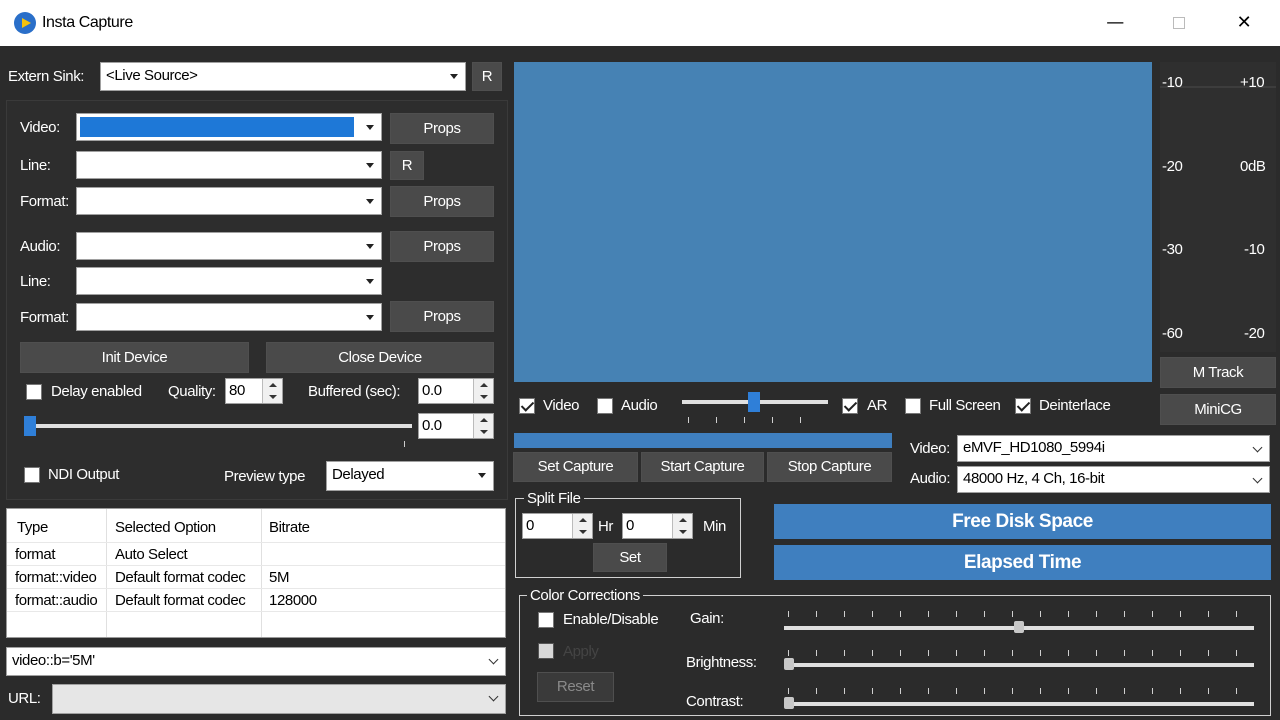 The image size is (1280, 720). I want to click on deinterlace-checkbox, so click(1023, 406).